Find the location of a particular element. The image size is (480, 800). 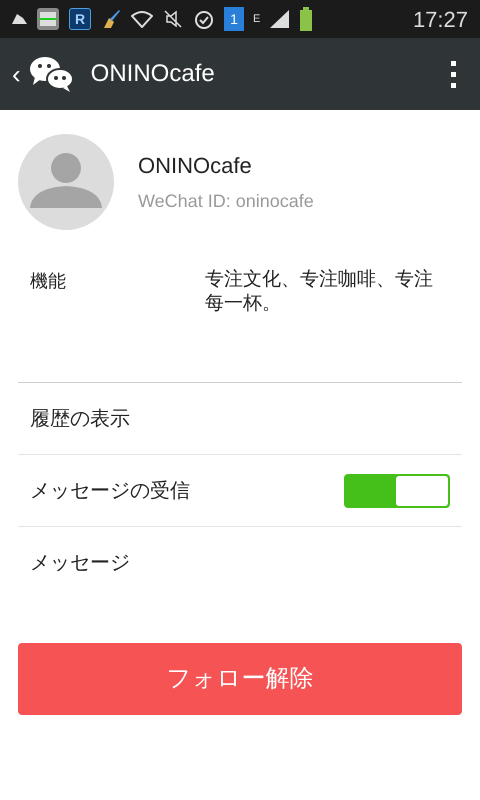

battery-icon is located at coordinates (306, 19).